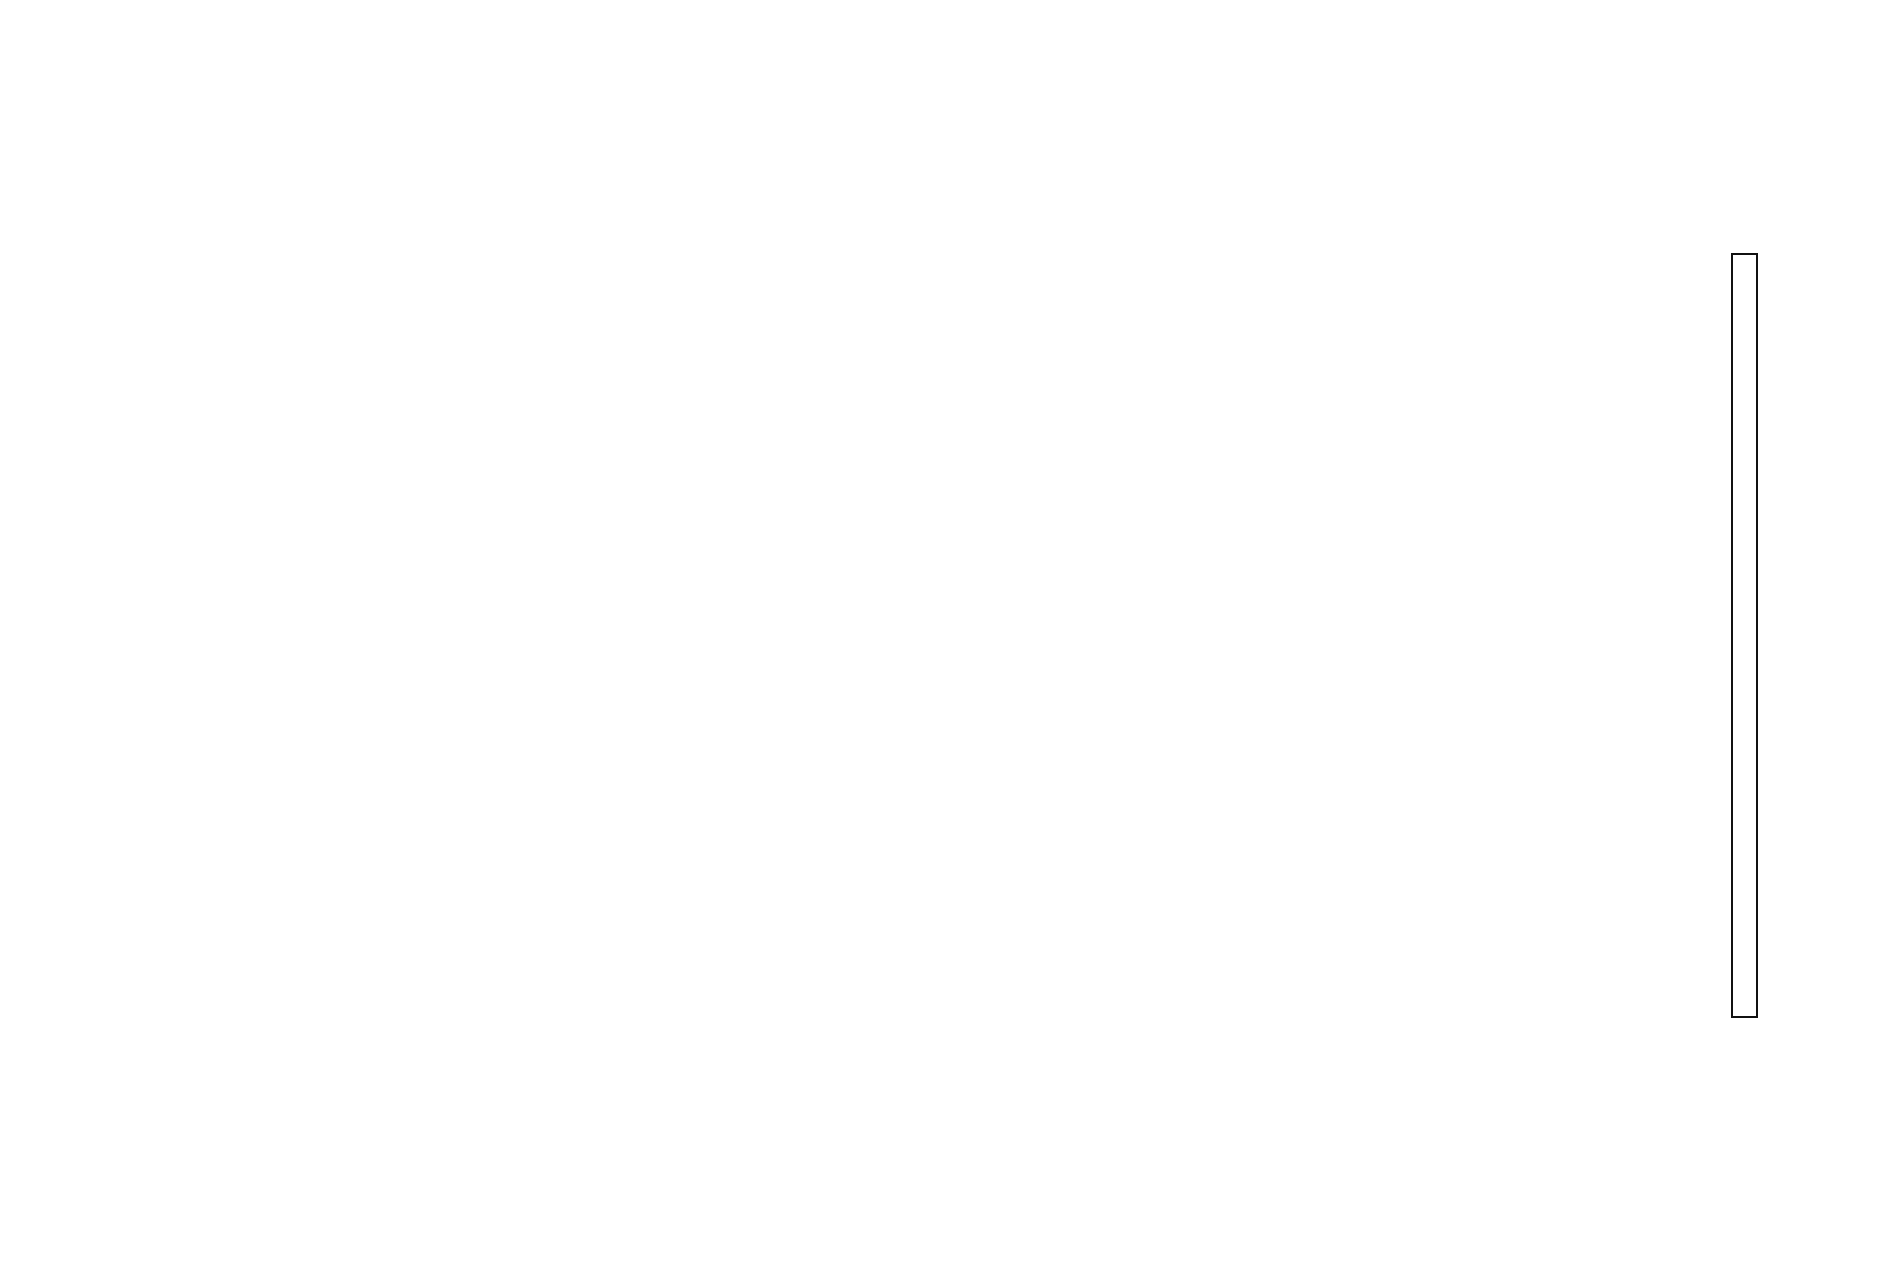 This screenshot has height=1272, width=1902. What do you see at coordinates (1744, 635) in the screenshot?
I see `prn-colorbar` at bounding box center [1744, 635].